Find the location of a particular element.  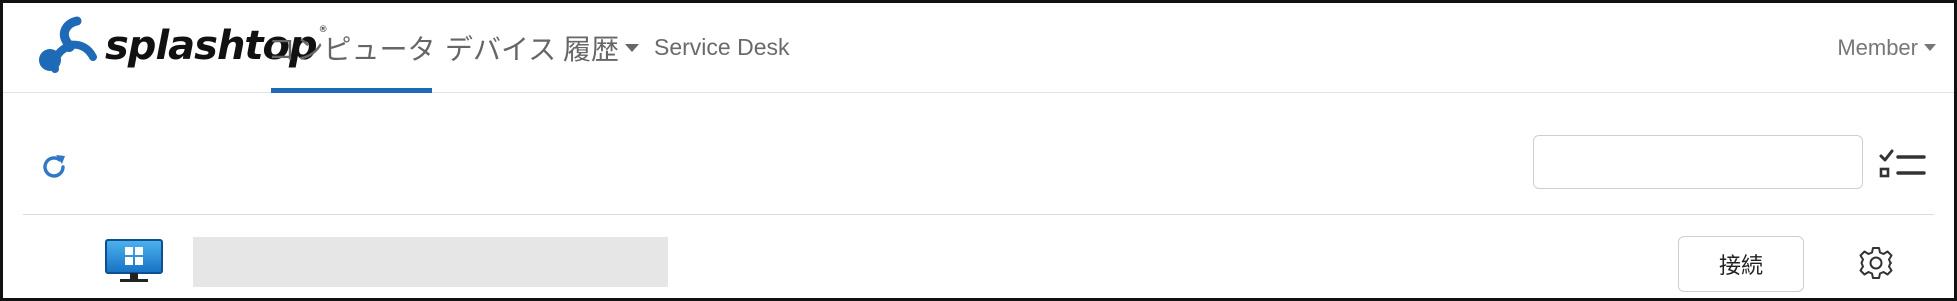

tab-service-desk-label: Service Desk is located at coordinates (722, 47).